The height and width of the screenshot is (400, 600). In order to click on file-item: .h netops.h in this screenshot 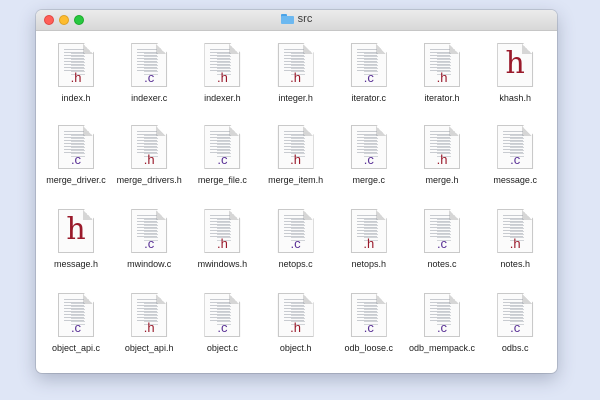, I will do `click(369, 239)`.